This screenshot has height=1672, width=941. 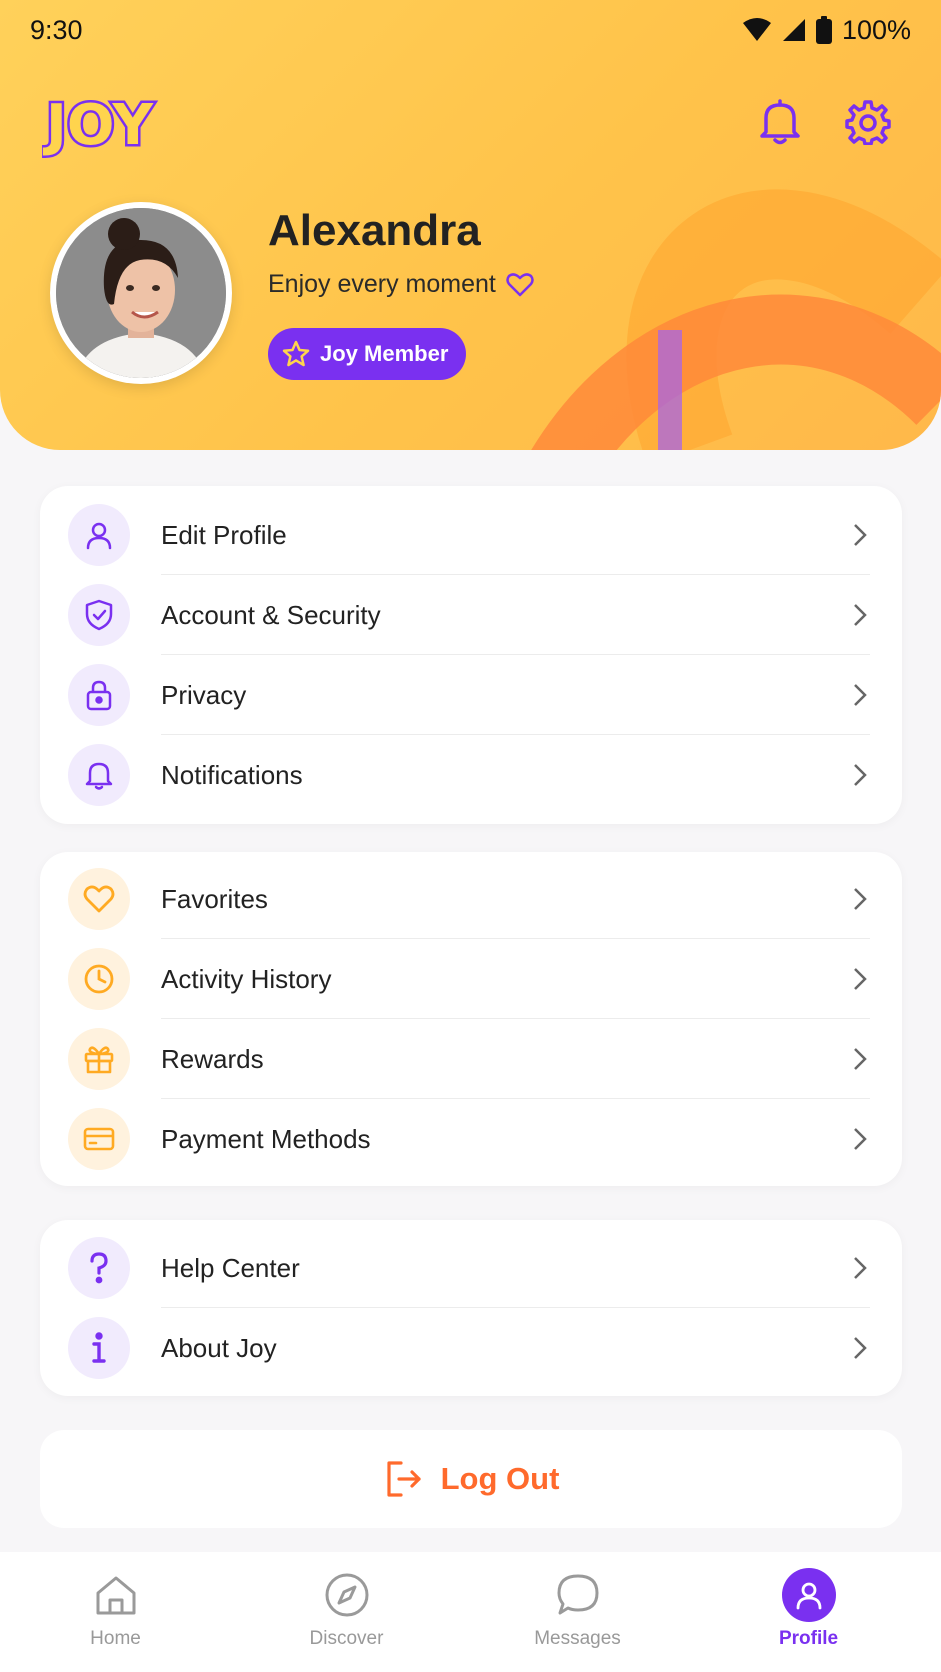 I want to click on status-time: 9:30, so click(x=56, y=29).